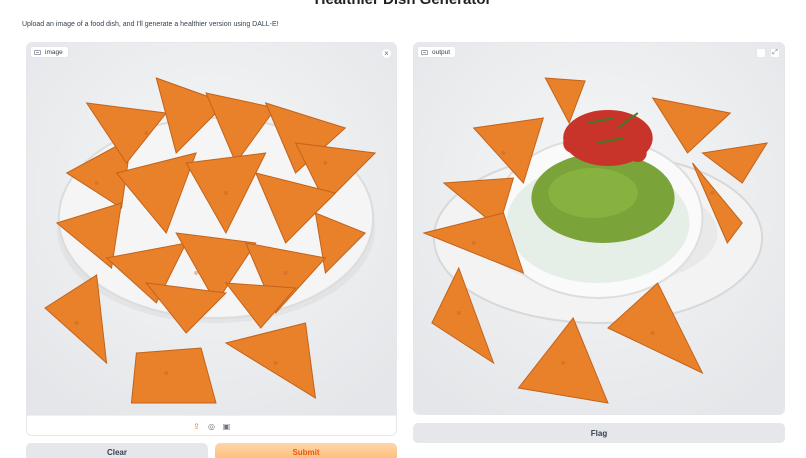  Describe the element at coordinates (441, 52) in the screenshot. I see `output-label: output` at that location.